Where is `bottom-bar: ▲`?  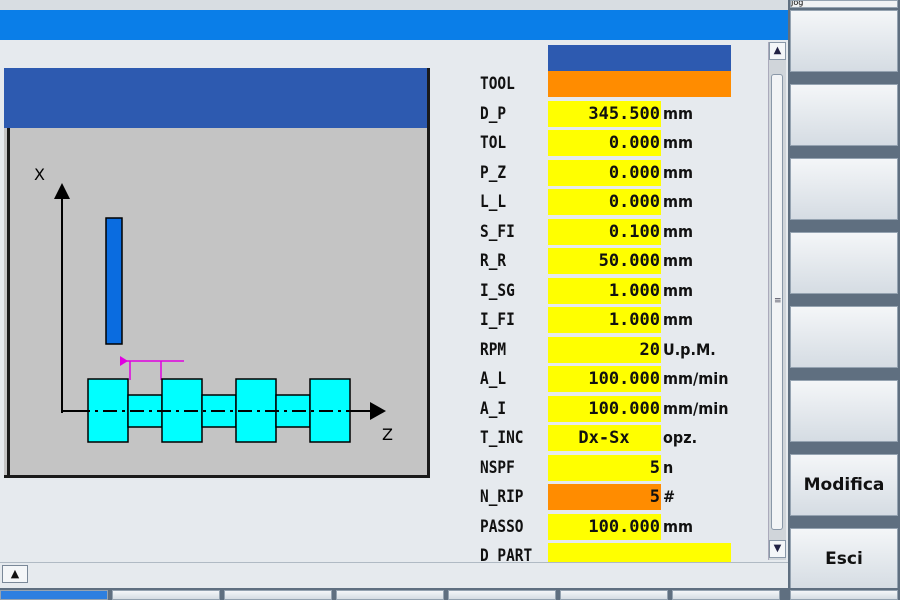 bottom-bar: ▲ is located at coordinates (394, 575).